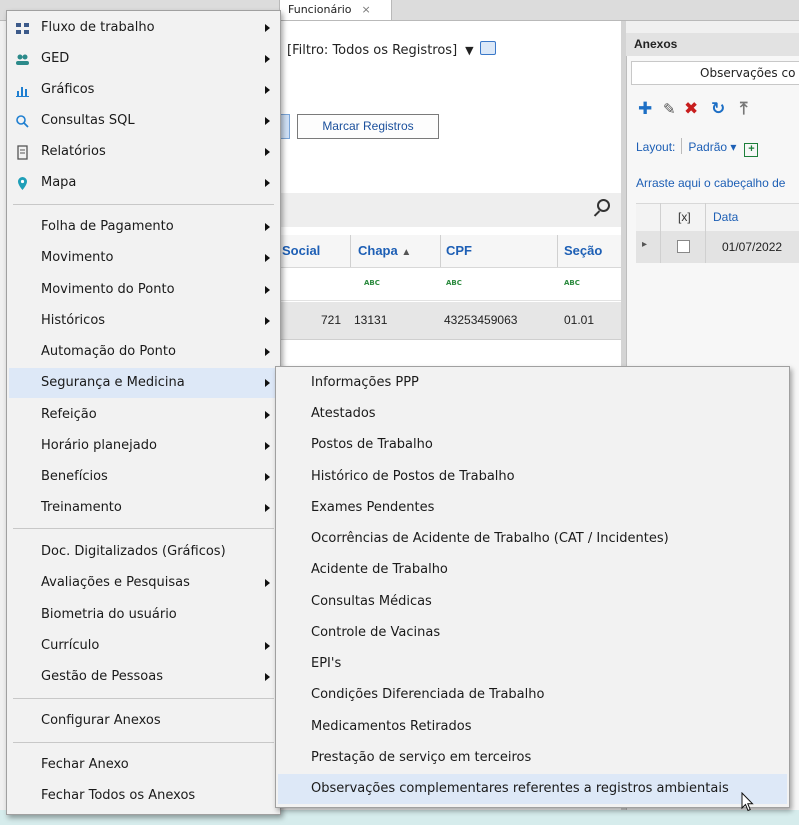 This screenshot has width=799, height=825. Describe the element at coordinates (22, 183) in the screenshot. I see `map-pin-icon` at that location.